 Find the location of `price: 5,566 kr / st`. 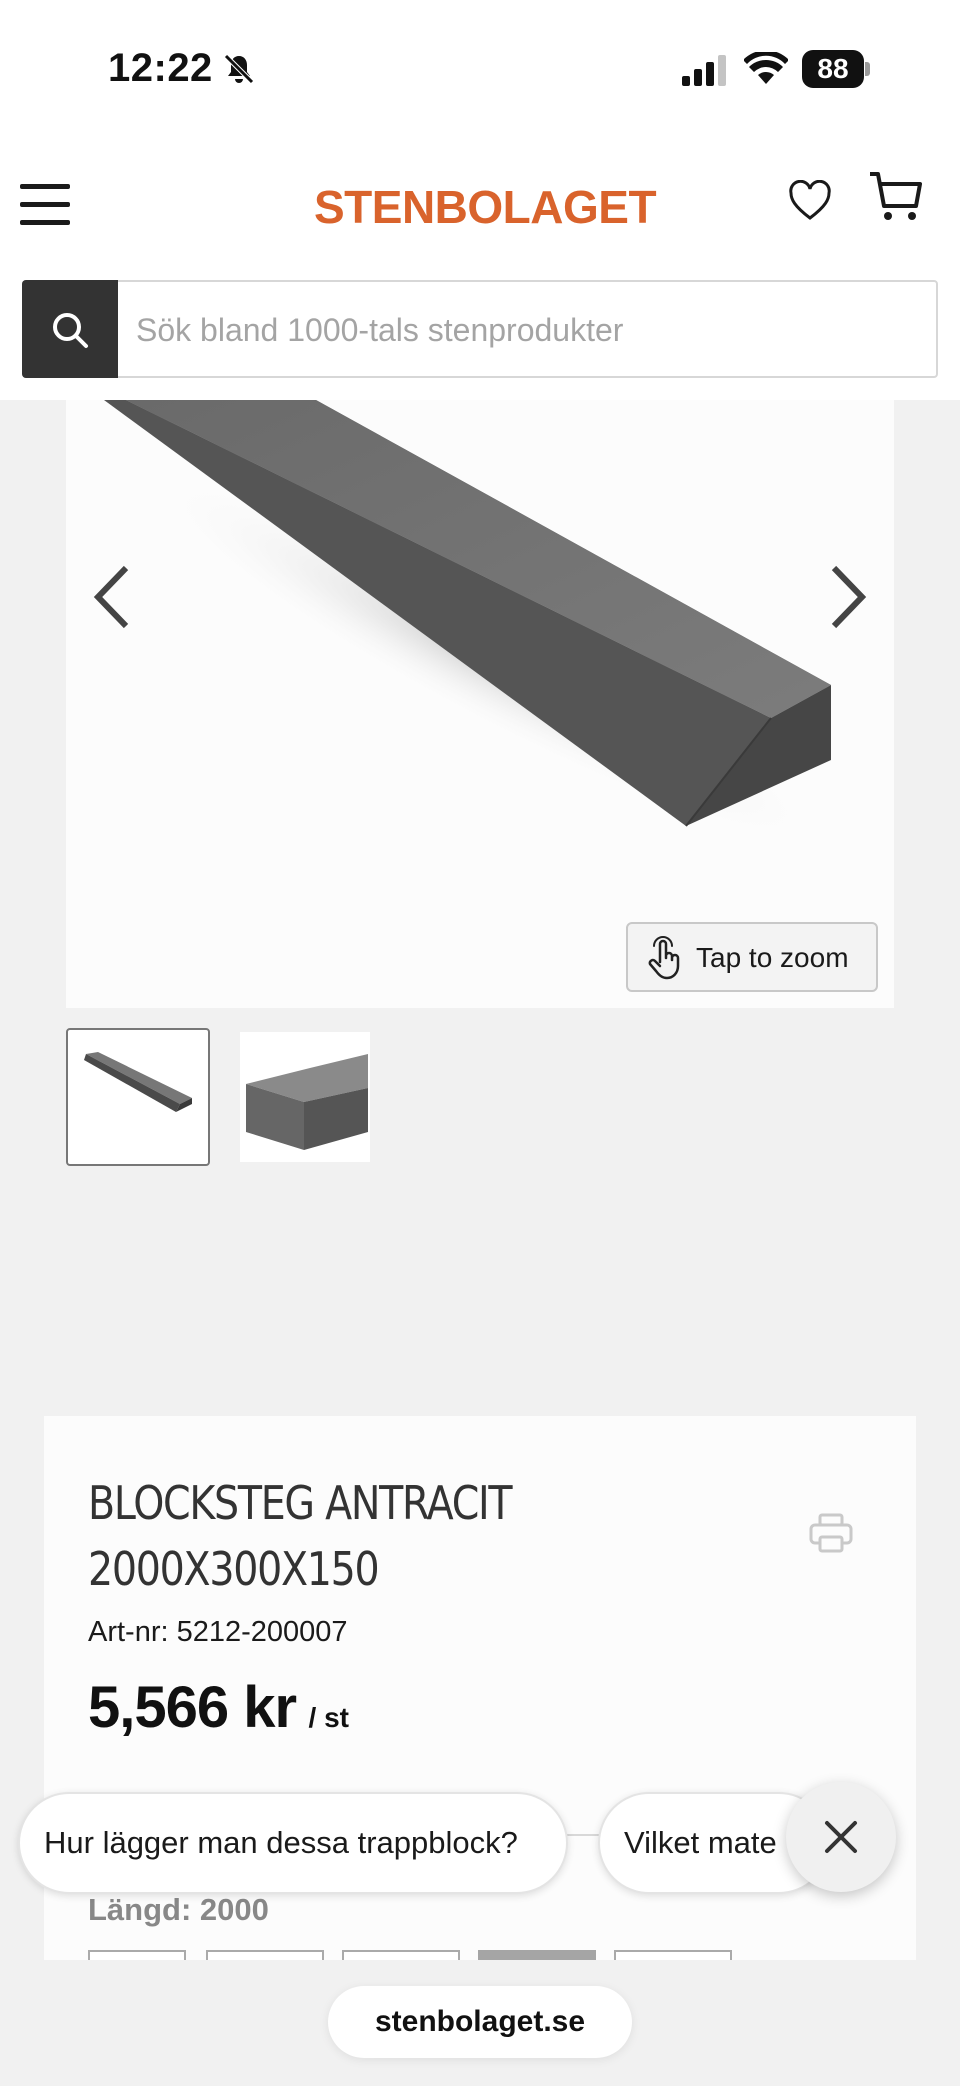

price: 5,566 kr / st is located at coordinates (218, 1707).